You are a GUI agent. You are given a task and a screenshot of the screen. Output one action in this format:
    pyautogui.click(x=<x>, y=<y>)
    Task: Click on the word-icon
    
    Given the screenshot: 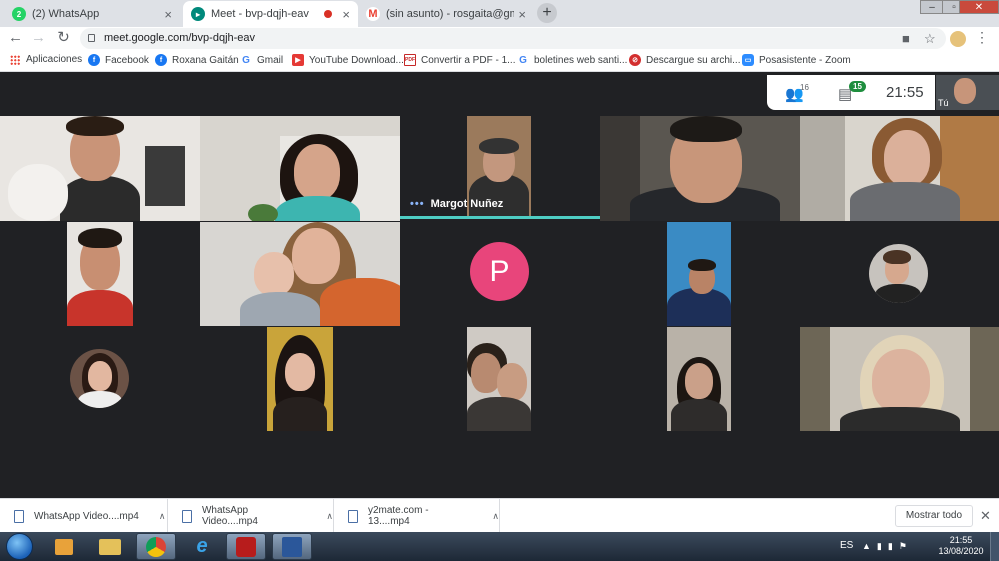 What is the action you would take?
    pyautogui.click(x=292, y=546)
    